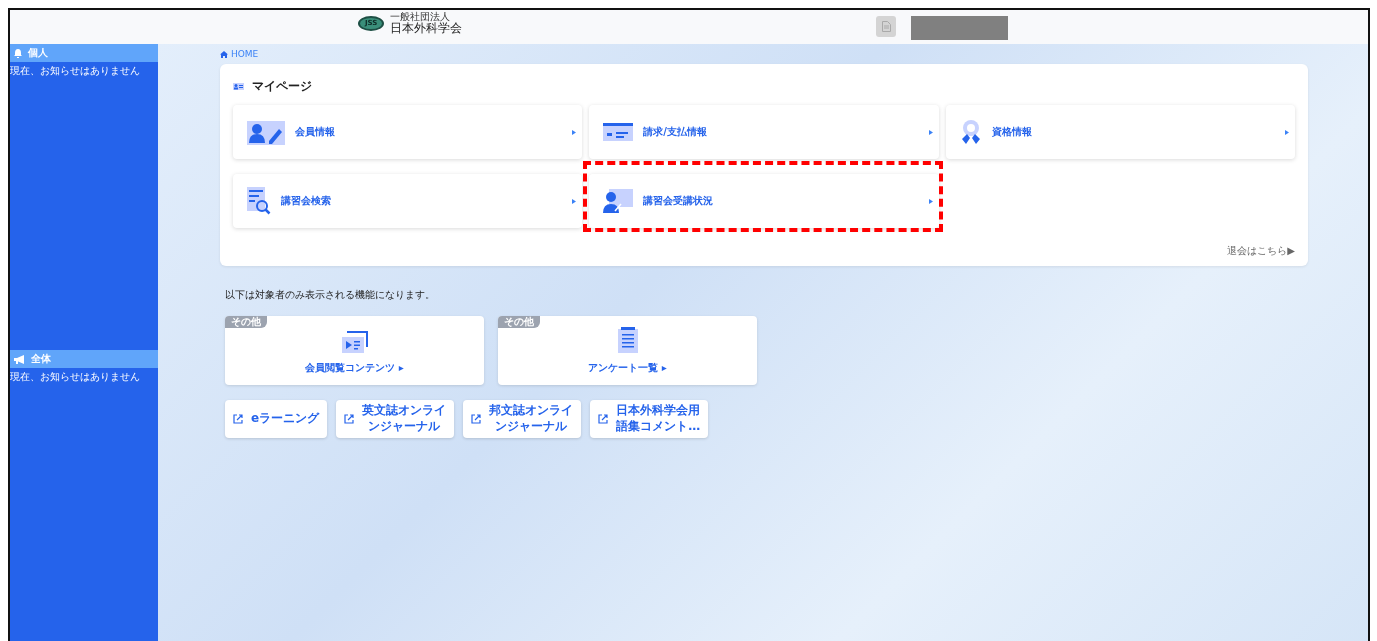 This screenshot has height=641, width=1377. I want to click on document-icon, so click(886, 26).